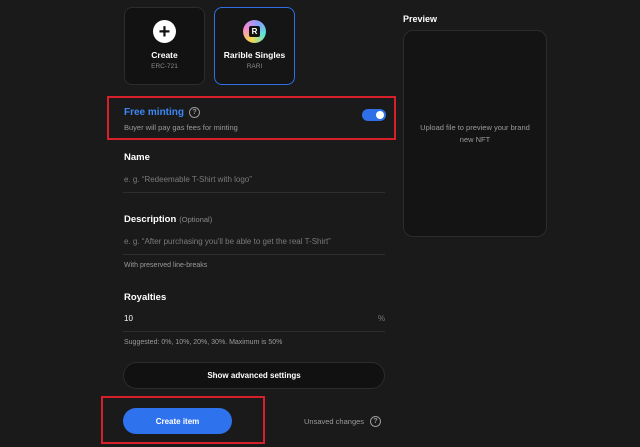 The width and height of the screenshot is (640, 447). What do you see at coordinates (254, 375) in the screenshot?
I see `show-advanced-settings-button: Show advanced settings` at bounding box center [254, 375].